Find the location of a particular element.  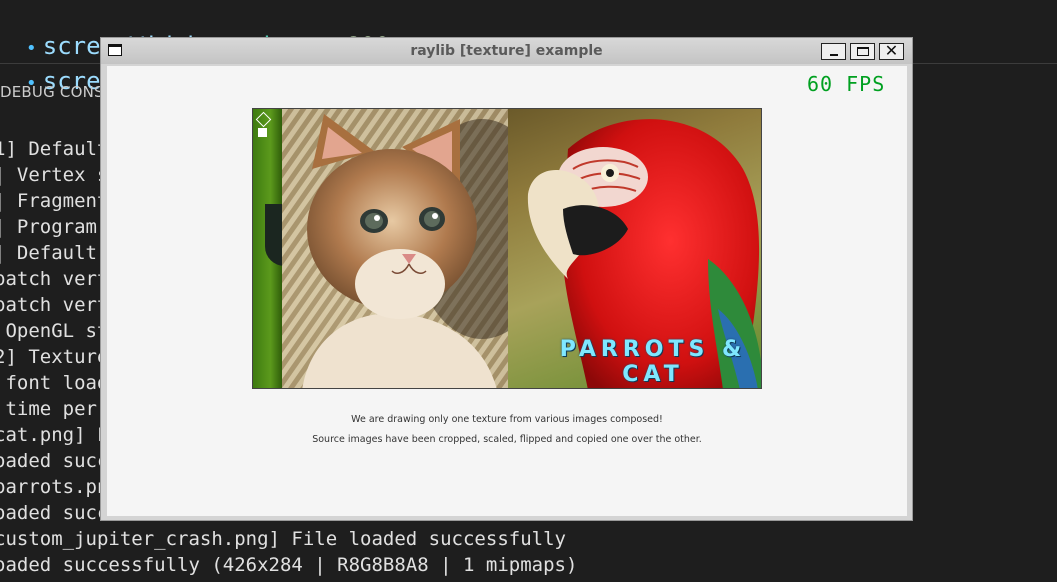

minimize-icon is located at coordinates (834, 55).